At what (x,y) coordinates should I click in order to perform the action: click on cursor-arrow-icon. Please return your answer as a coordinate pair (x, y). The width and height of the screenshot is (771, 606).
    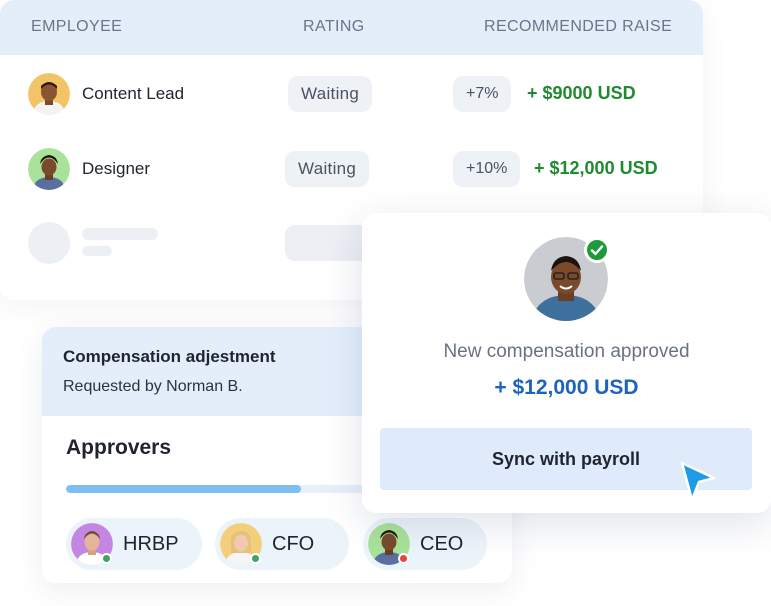
    Looking at the image, I should click on (698, 481).